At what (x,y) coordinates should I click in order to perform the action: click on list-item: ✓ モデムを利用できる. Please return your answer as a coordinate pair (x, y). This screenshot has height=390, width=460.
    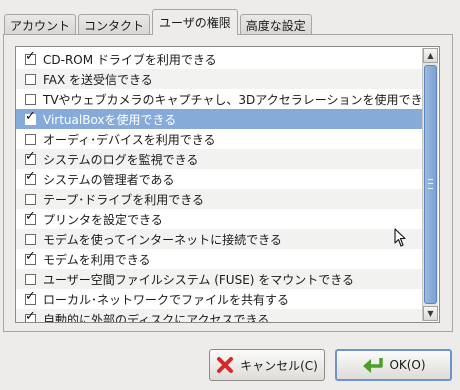
    Looking at the image, I should click on (219, 259).